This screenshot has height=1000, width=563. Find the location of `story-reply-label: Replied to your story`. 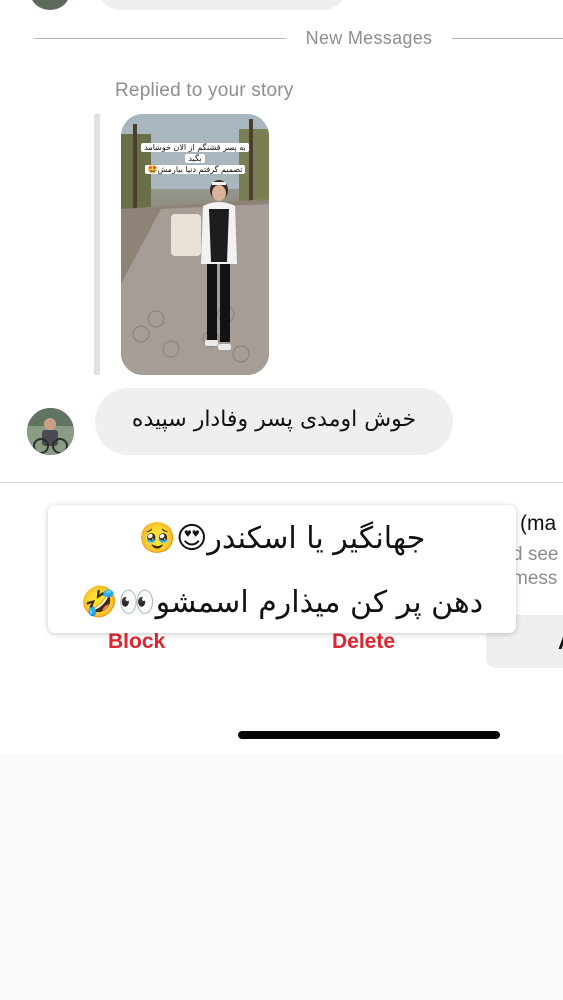

story-reply-label: Replied to your story is located at coordinates (204, 90).